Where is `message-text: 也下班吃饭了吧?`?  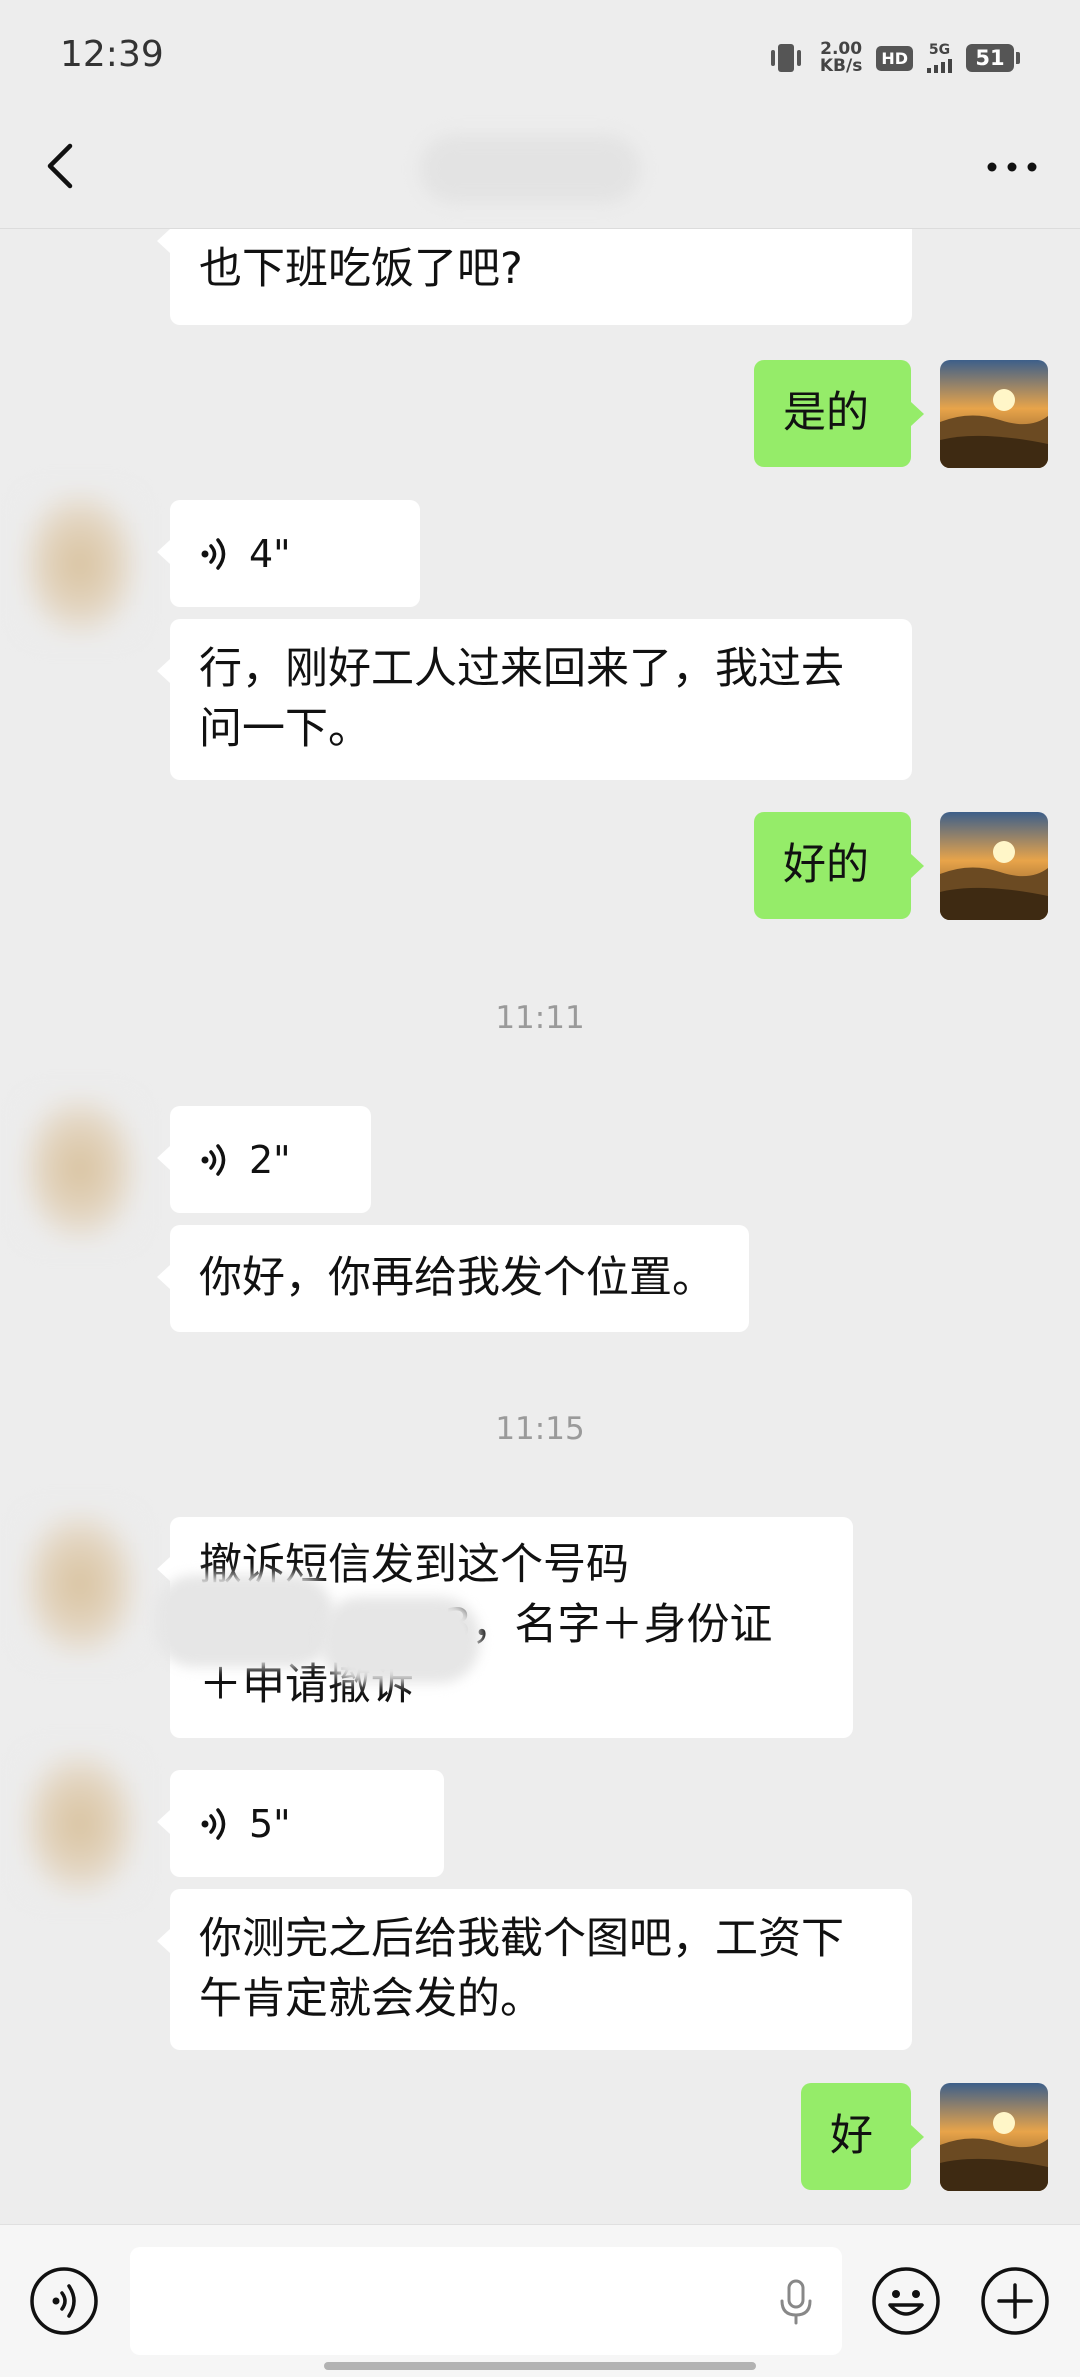 message-text: 也下班吃饭了吧? is located at coordinates (361, 269).